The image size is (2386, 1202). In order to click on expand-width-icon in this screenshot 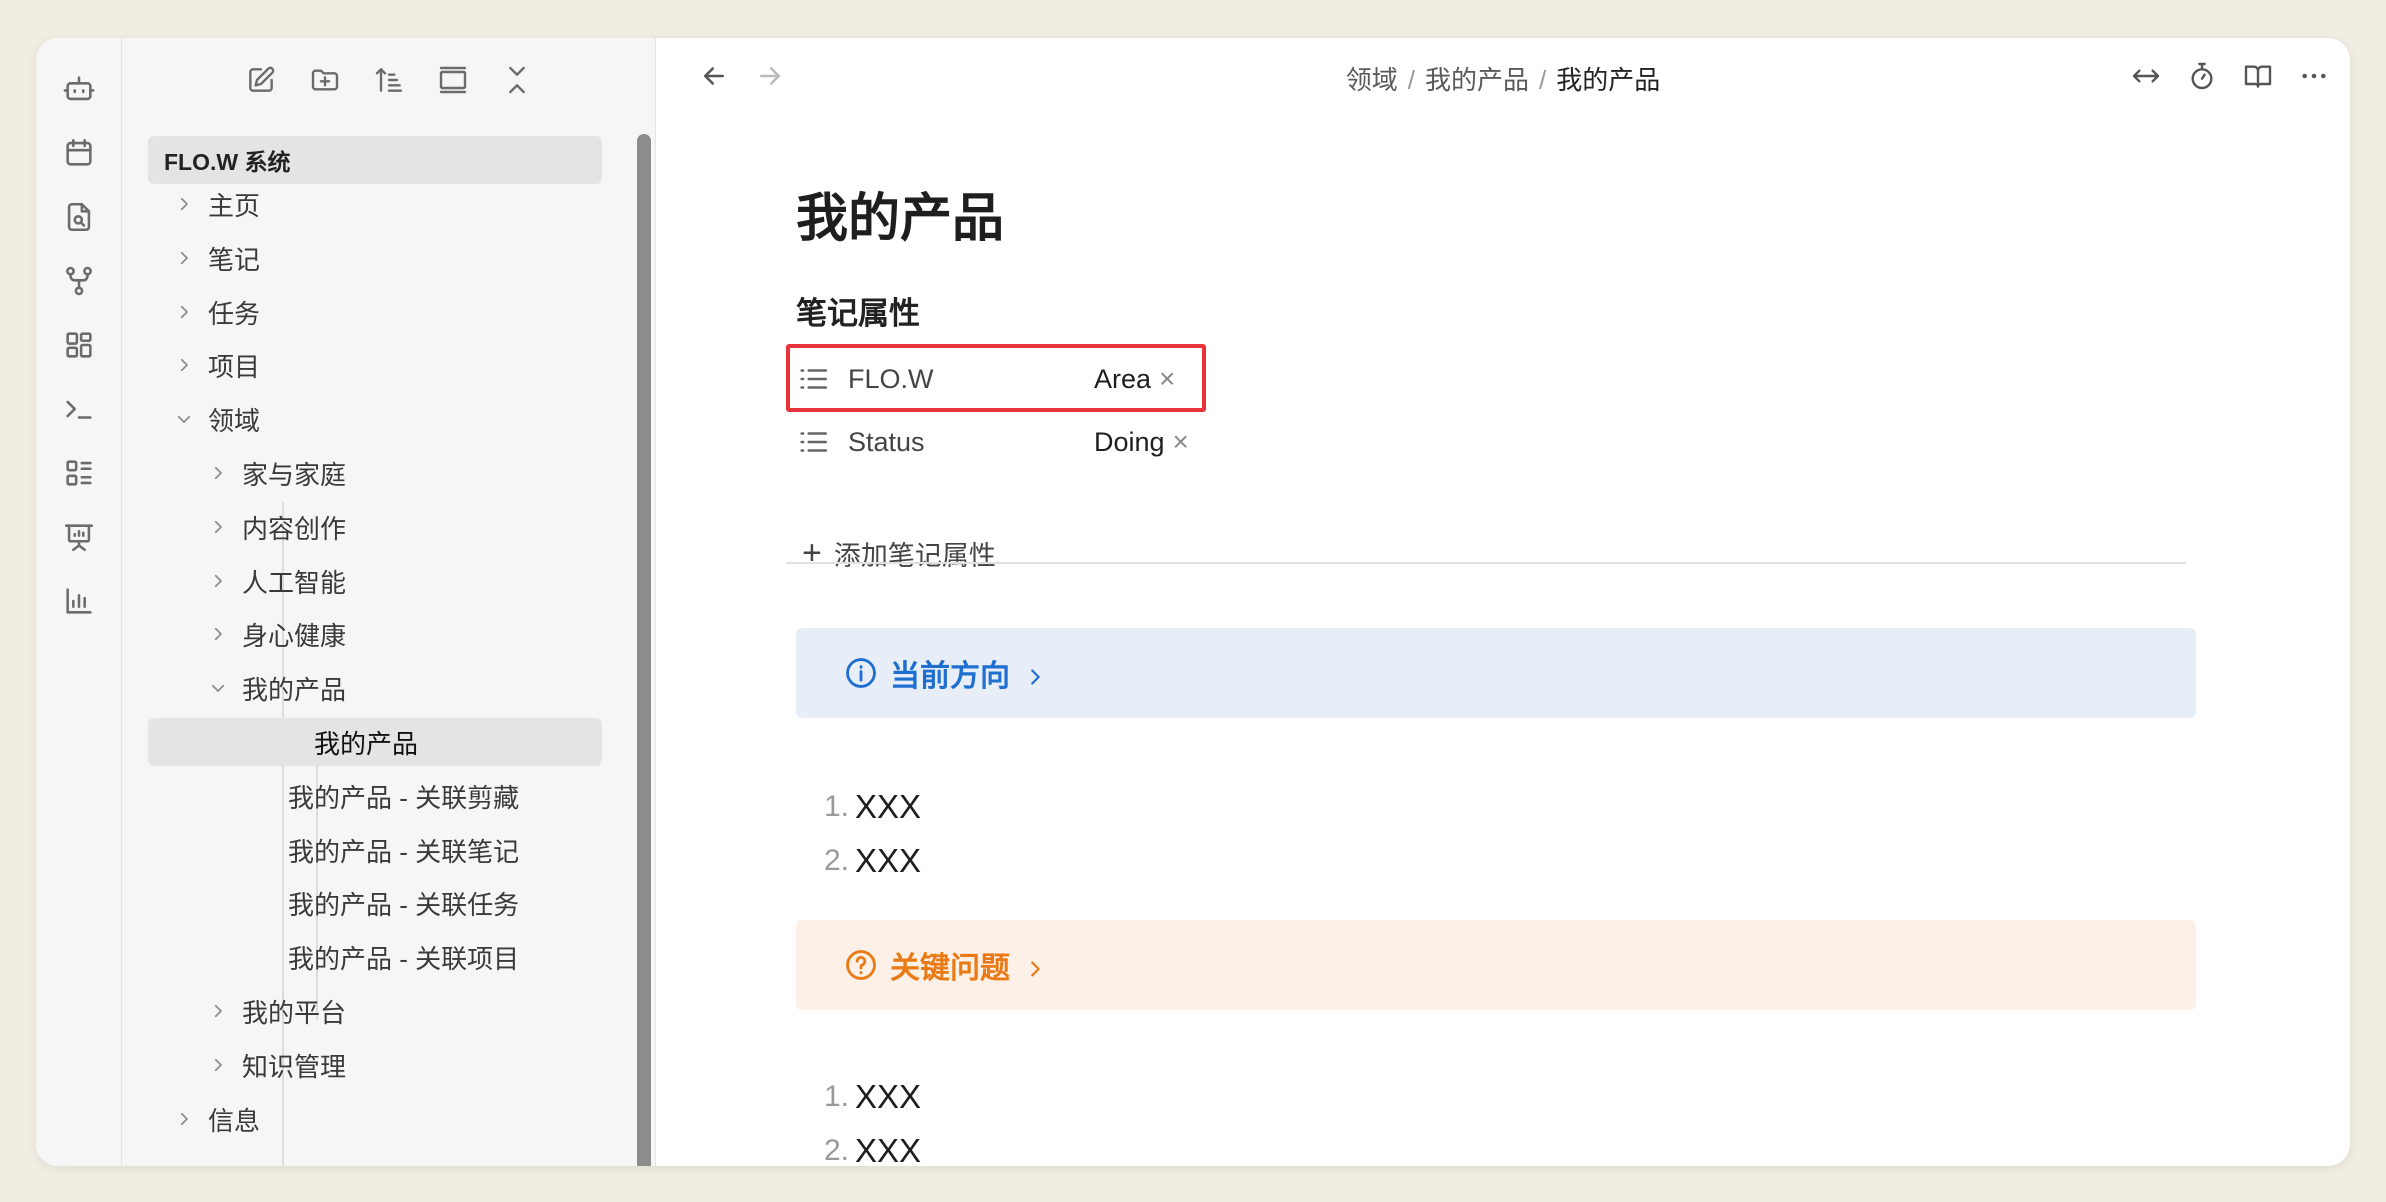, I will do `click(2146, 76)`.